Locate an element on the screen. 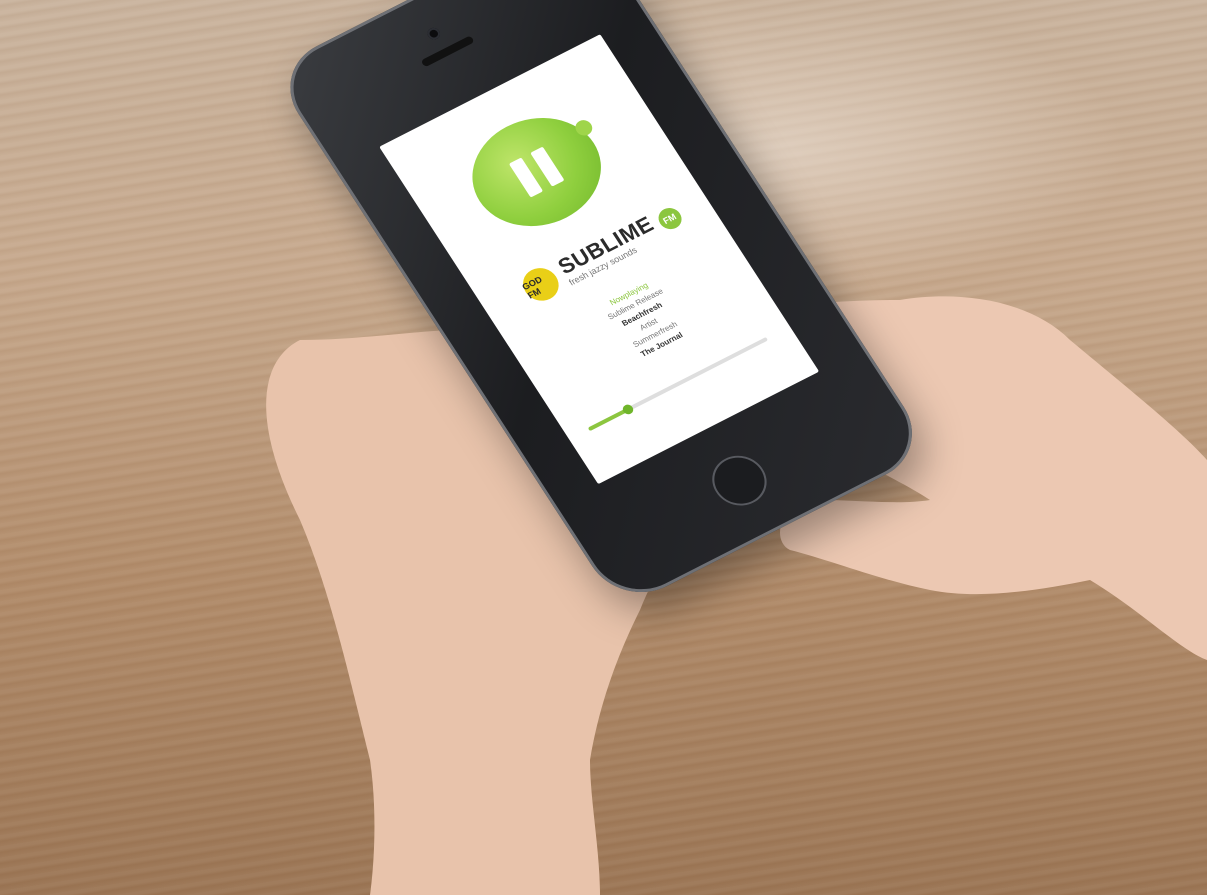  lime-tip is located at coordinates (584, 128).